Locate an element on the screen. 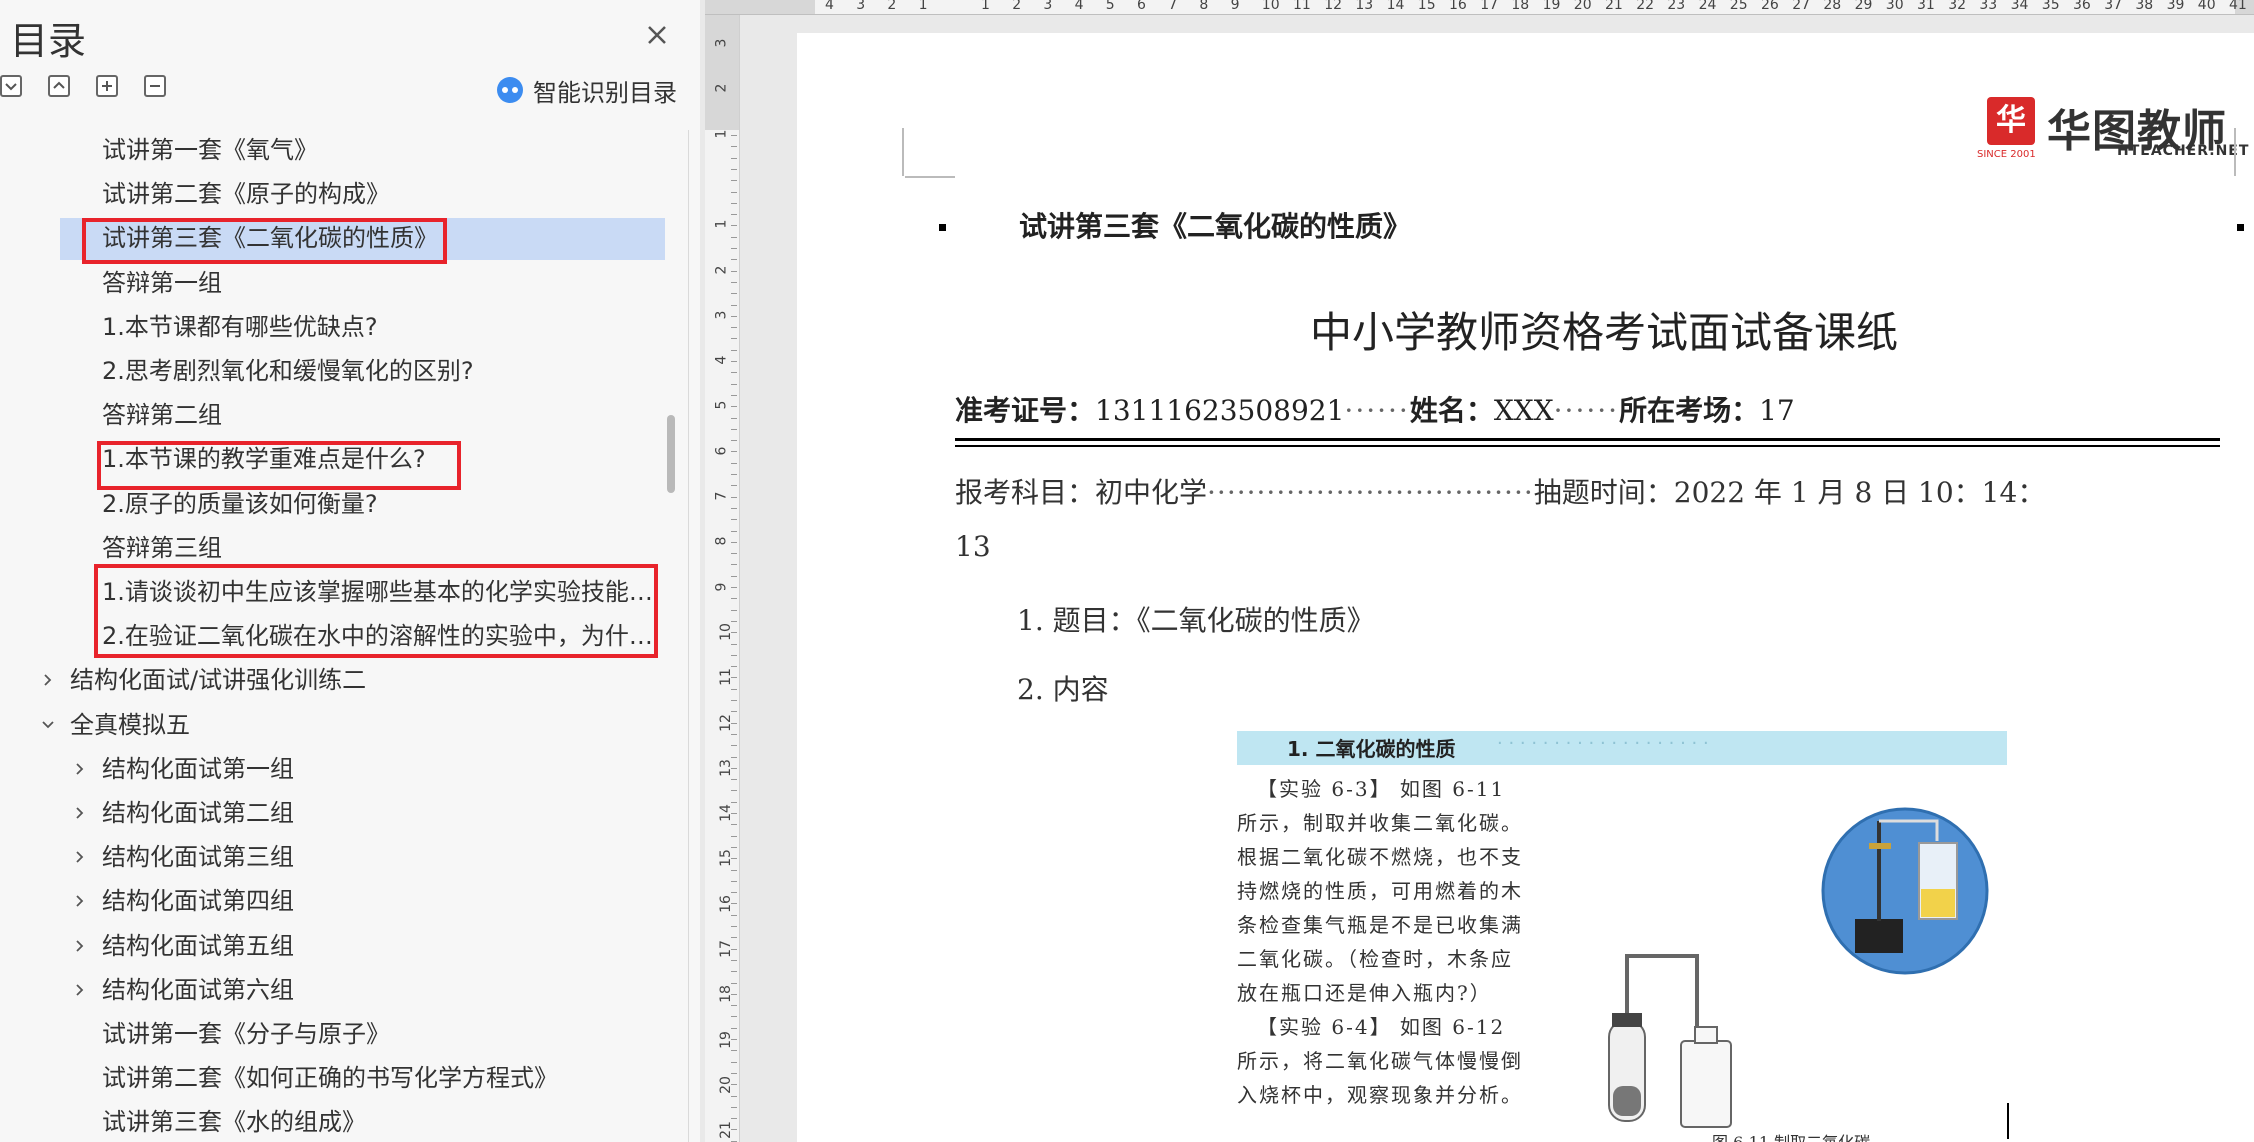 This screenshot has height=1142, width=2254. toc-item: 试讲第二套《原子的构成》 is located at coordinates (340, 194).